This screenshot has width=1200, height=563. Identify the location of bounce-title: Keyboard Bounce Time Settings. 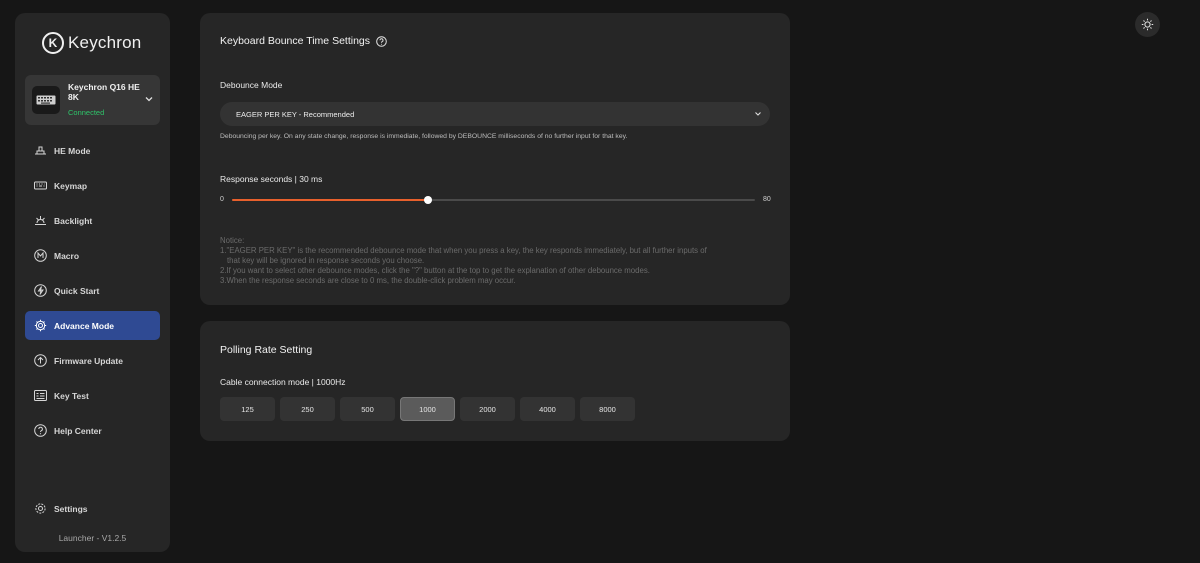
(303, 41).